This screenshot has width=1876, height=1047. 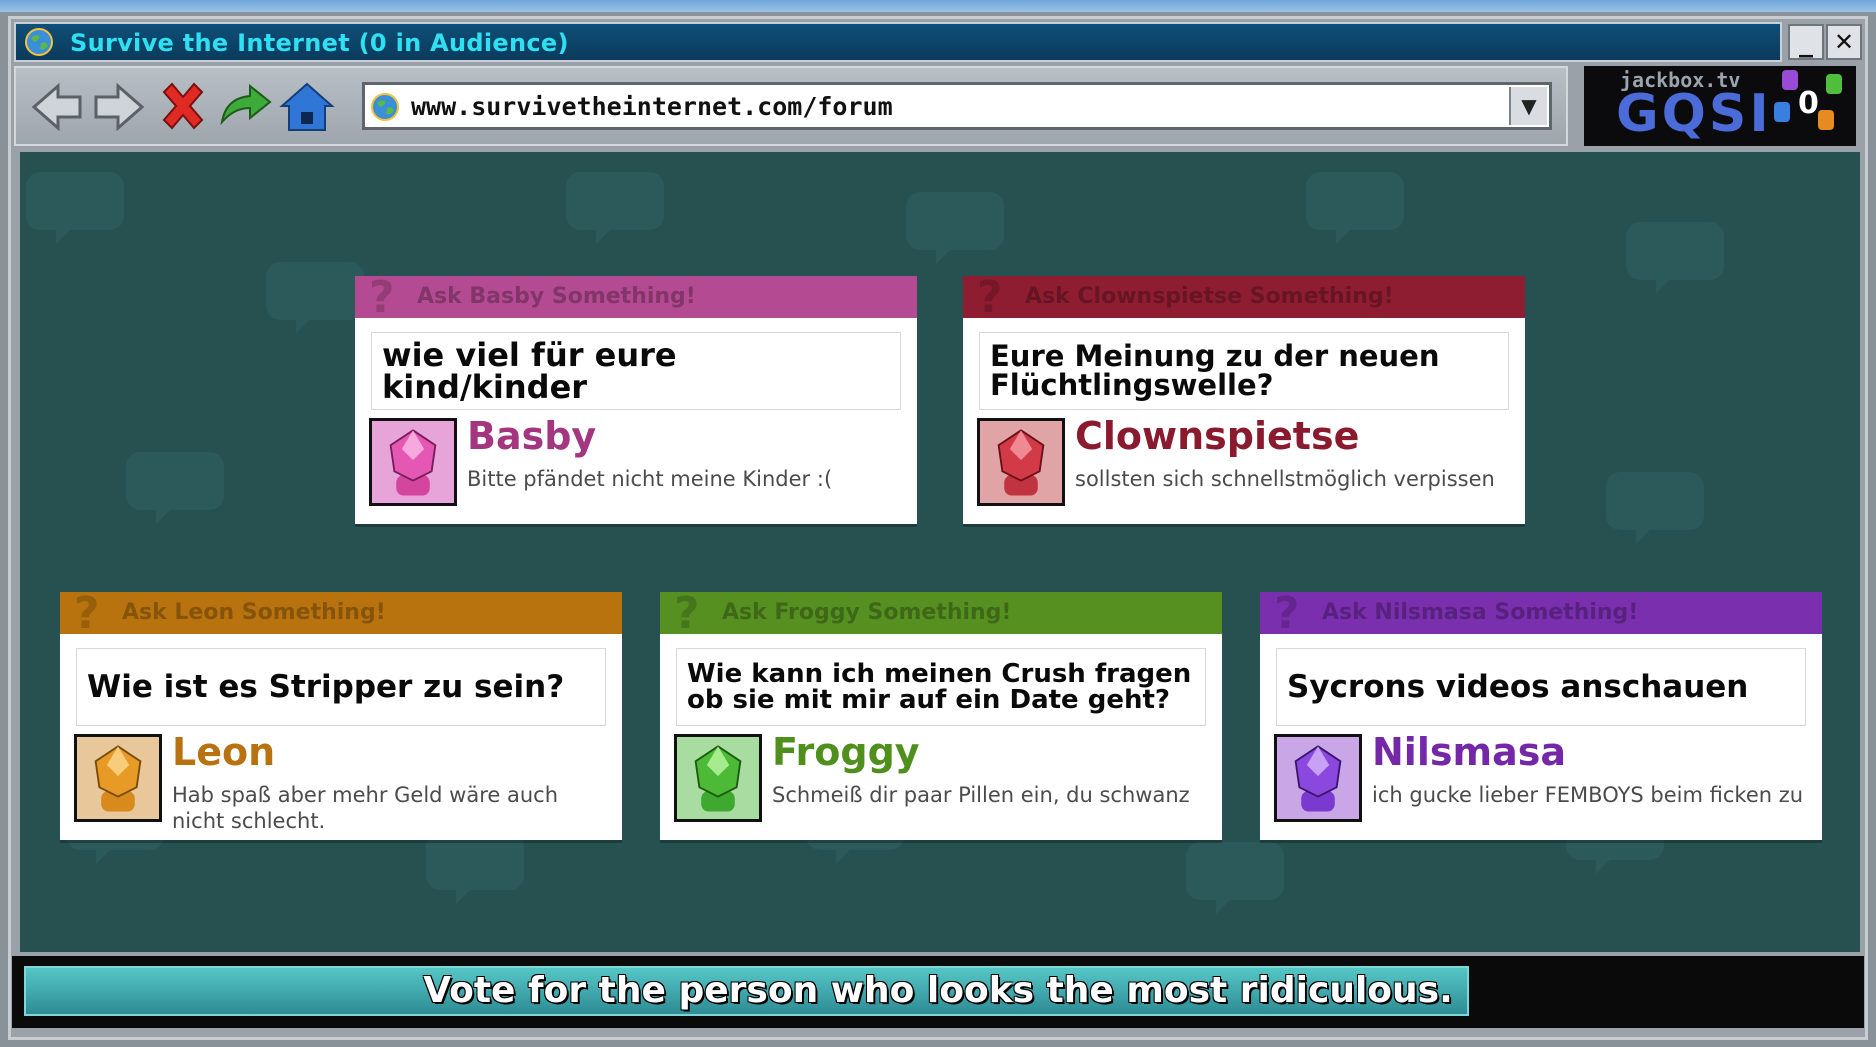 I want to click on card-header-text: Ask Leon Something!, so click(x=254, y=612).